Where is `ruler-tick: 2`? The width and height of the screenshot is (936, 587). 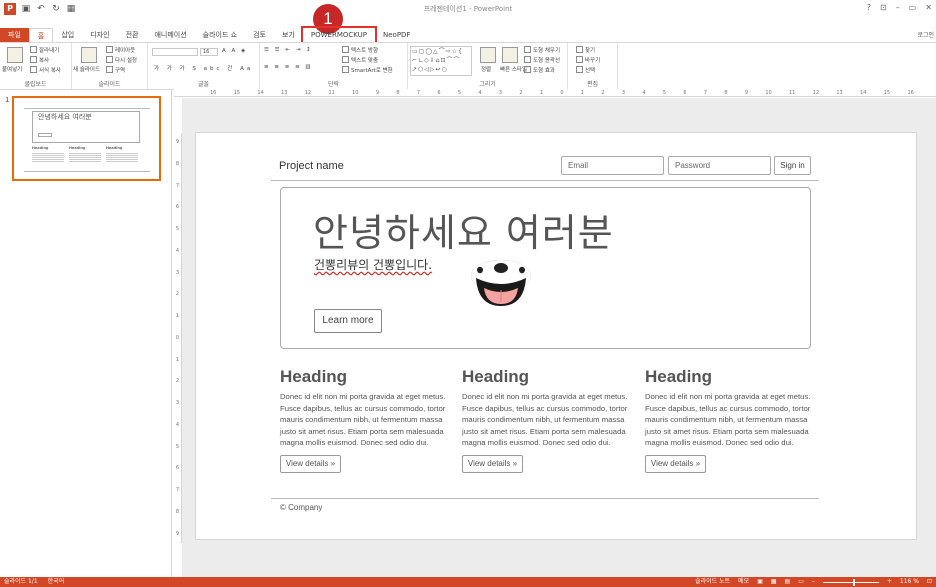
ruler-tick: 2 is located at coordinates (521, 93).